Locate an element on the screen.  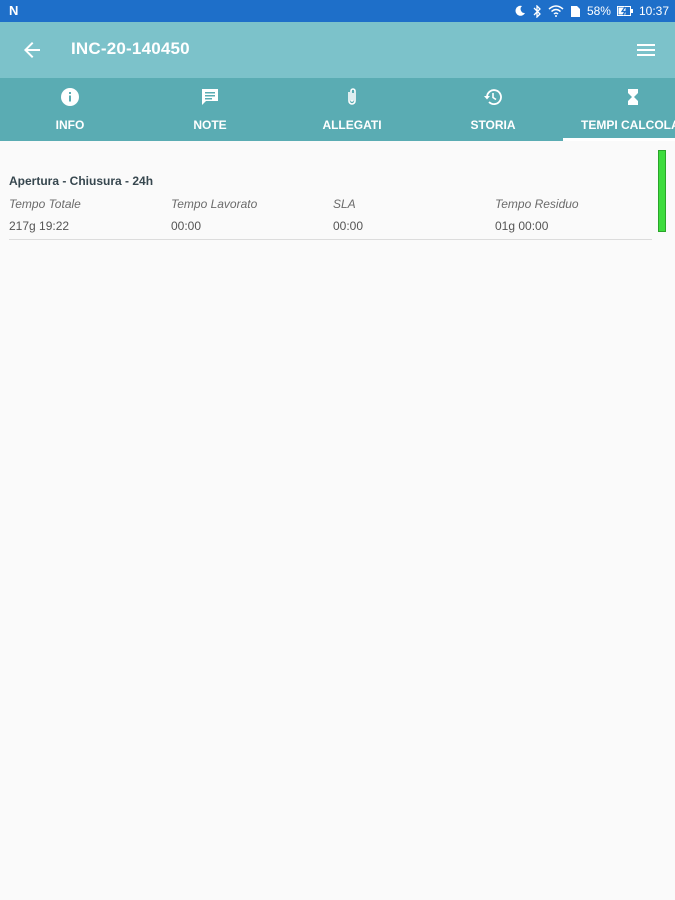
column-tempo-lavorato: Tempo Lavorato 00:00 is located at coordinates (251, 215).